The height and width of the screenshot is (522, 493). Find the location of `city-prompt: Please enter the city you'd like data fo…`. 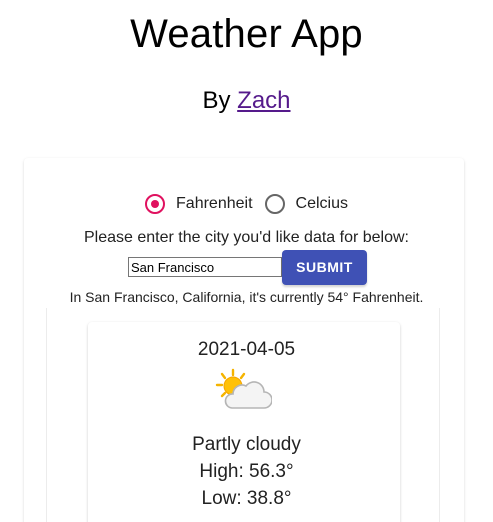

city-prompt: Please enter the city you'd like data fo… is located at coordinates (246, 237).